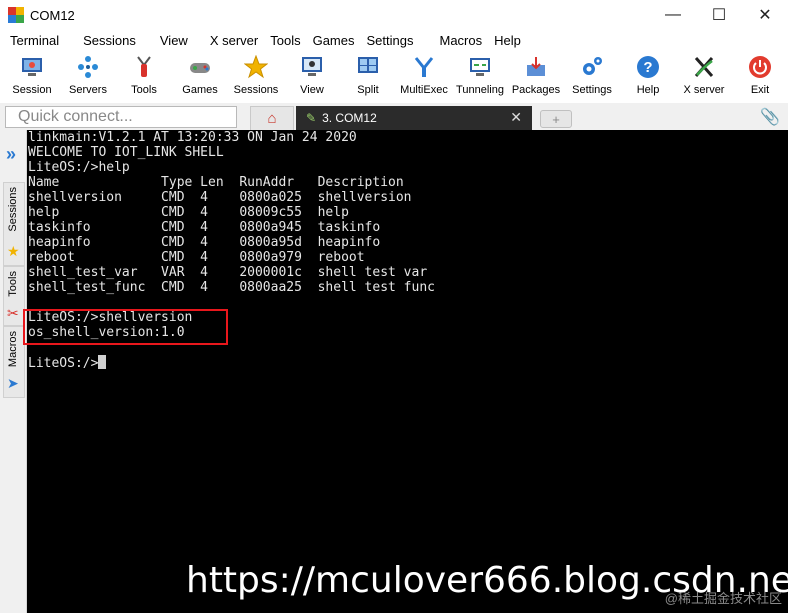 This screenshot has height=613, width=788. Describe the element at coordinates (79, 167) in the screenshot. I see `terminal-line: LiteOS:/>help` at that location.